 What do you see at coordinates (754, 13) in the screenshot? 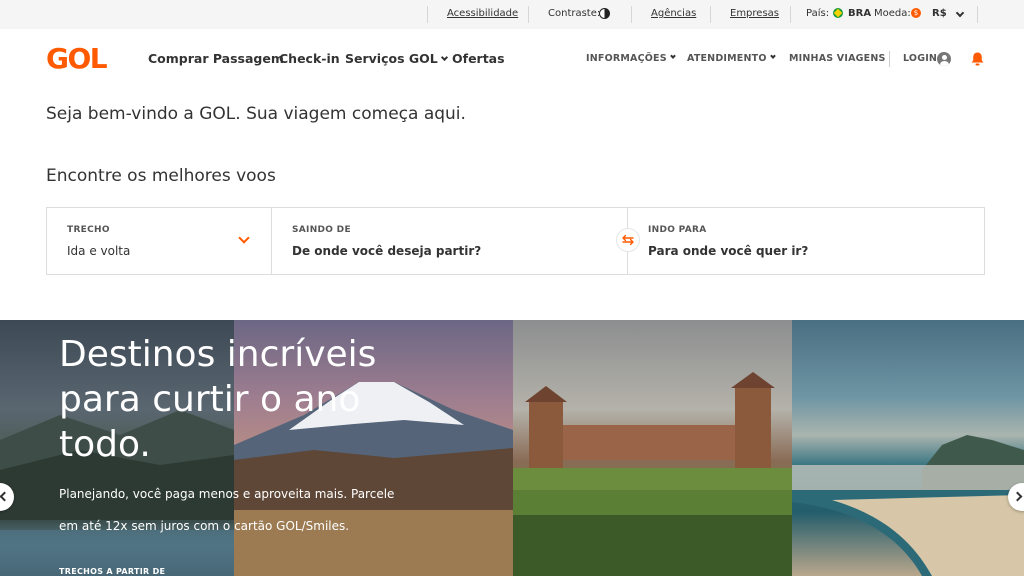
I see `companies-link: Empresas` at bounding box center [754, 13].